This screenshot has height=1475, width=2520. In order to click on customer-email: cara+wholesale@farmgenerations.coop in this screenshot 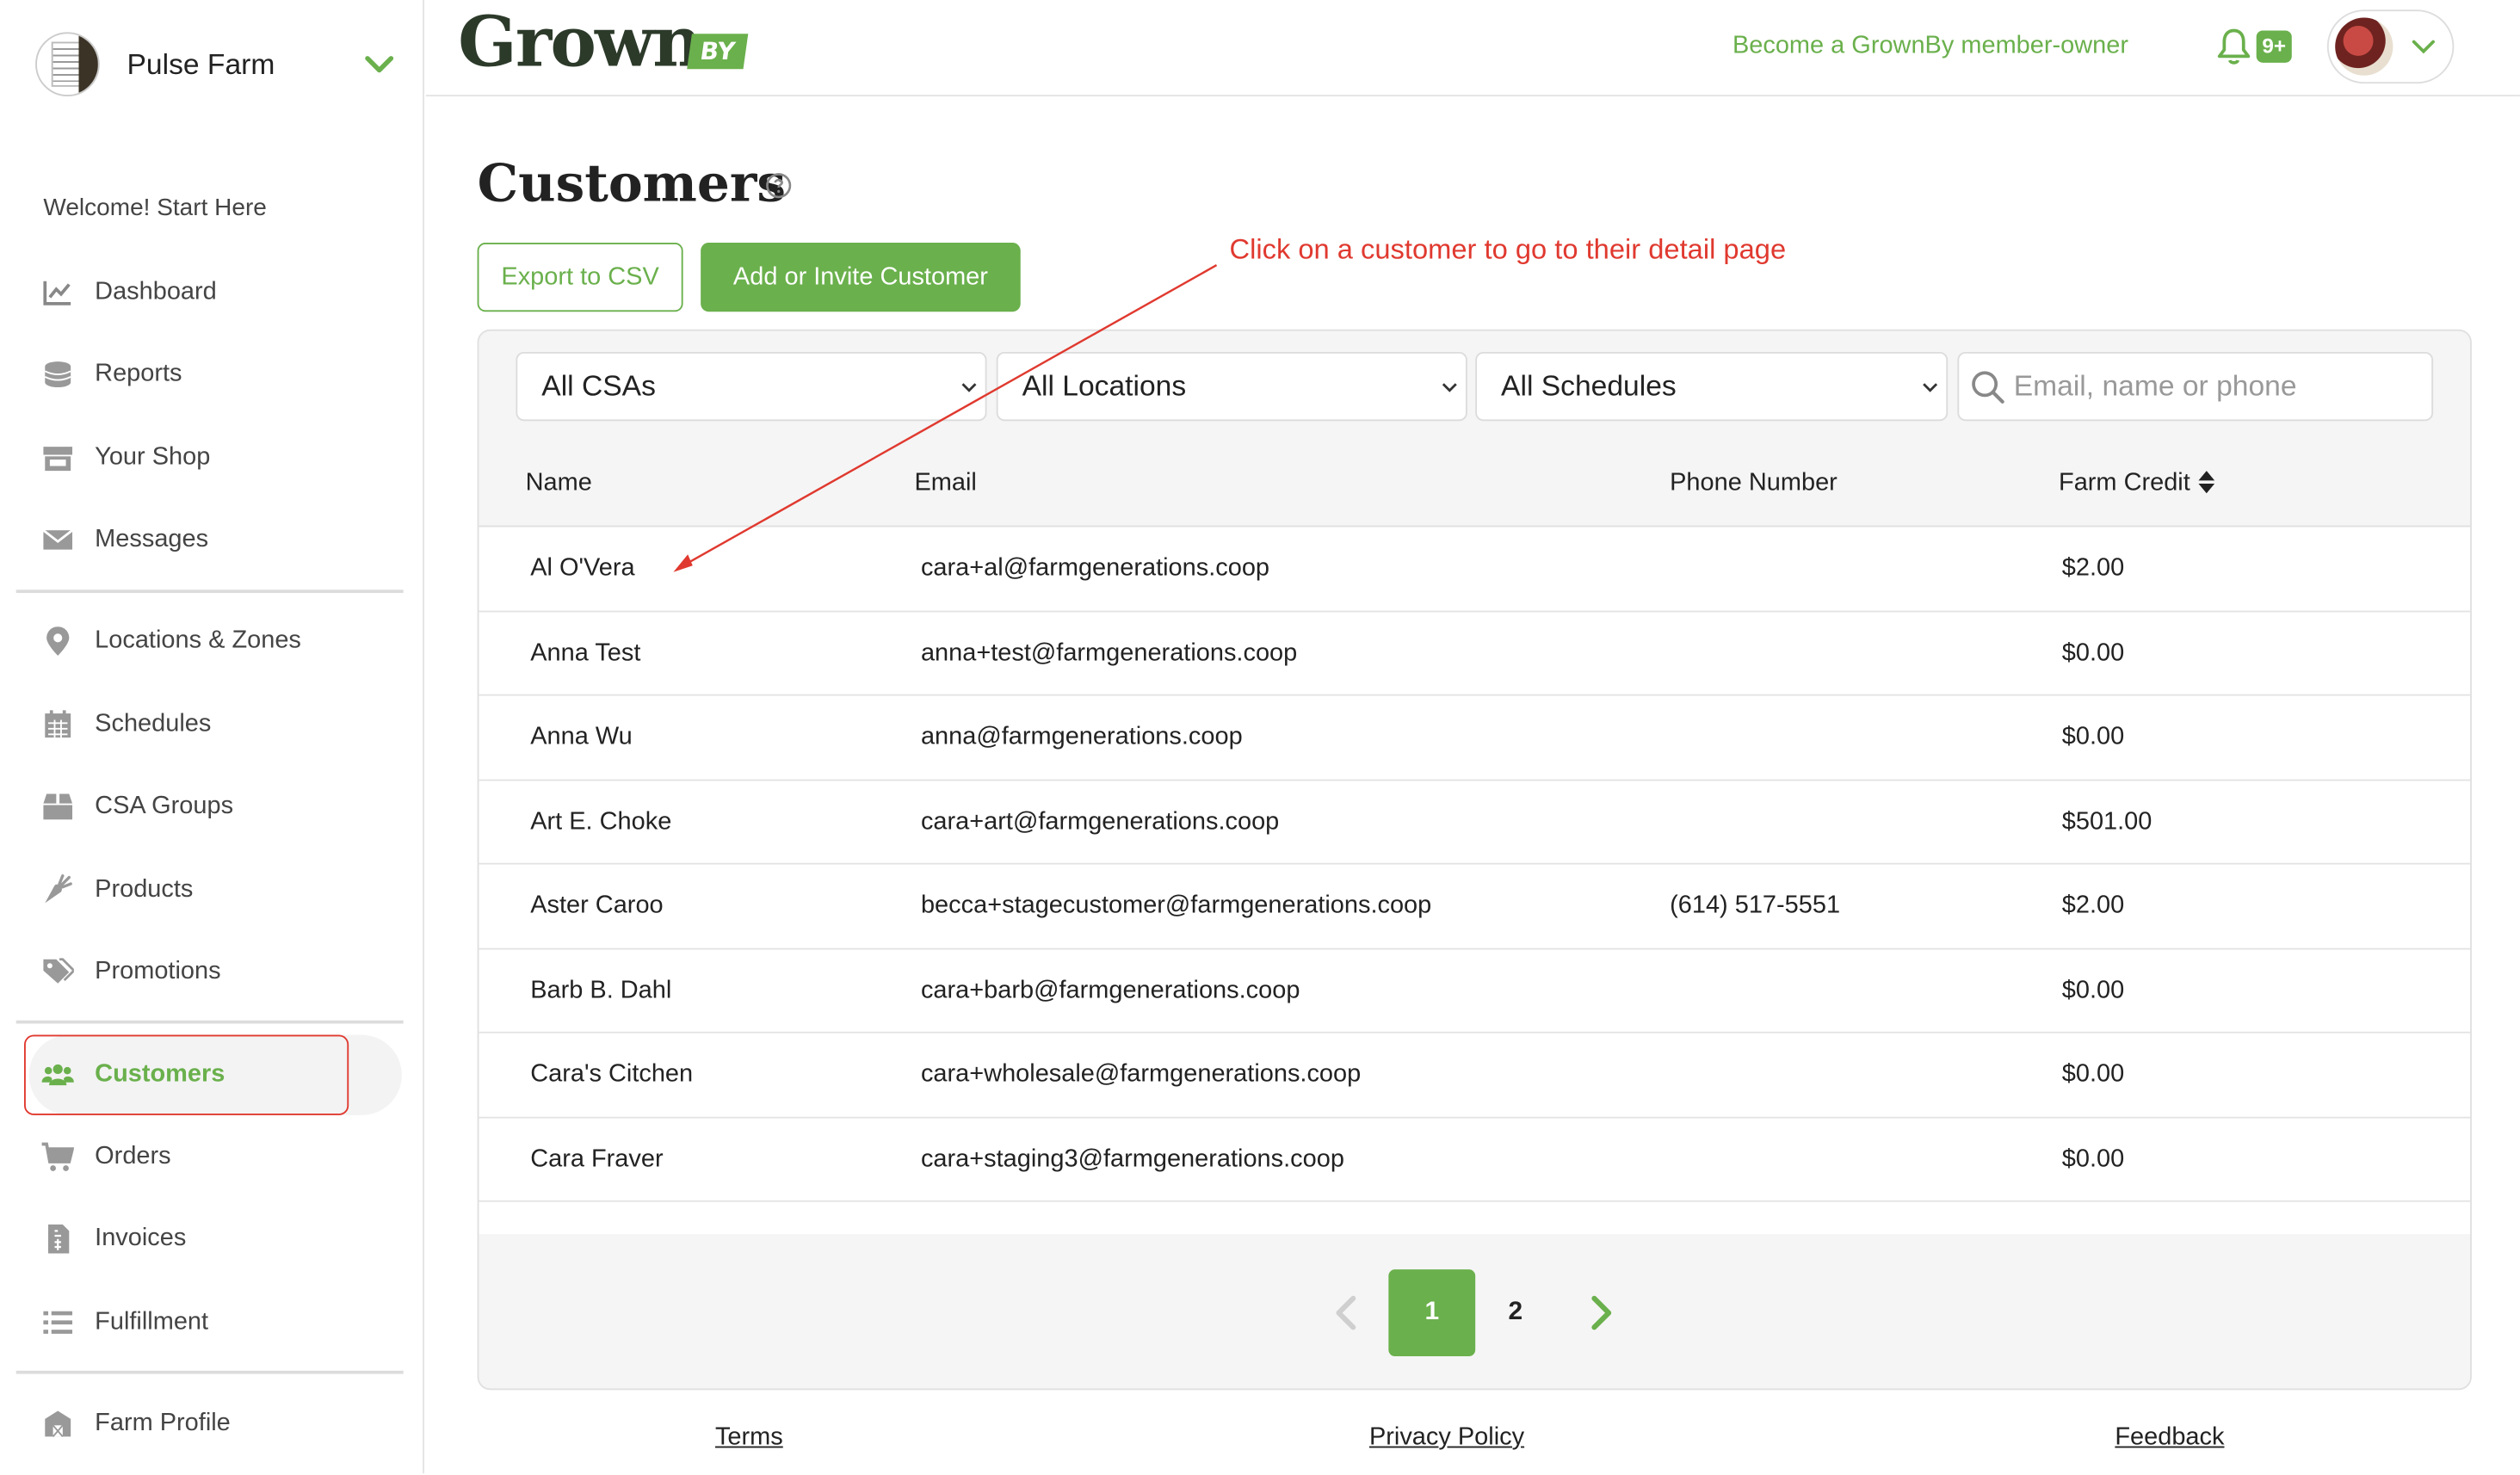, I will do `click(1141, 1075)`.